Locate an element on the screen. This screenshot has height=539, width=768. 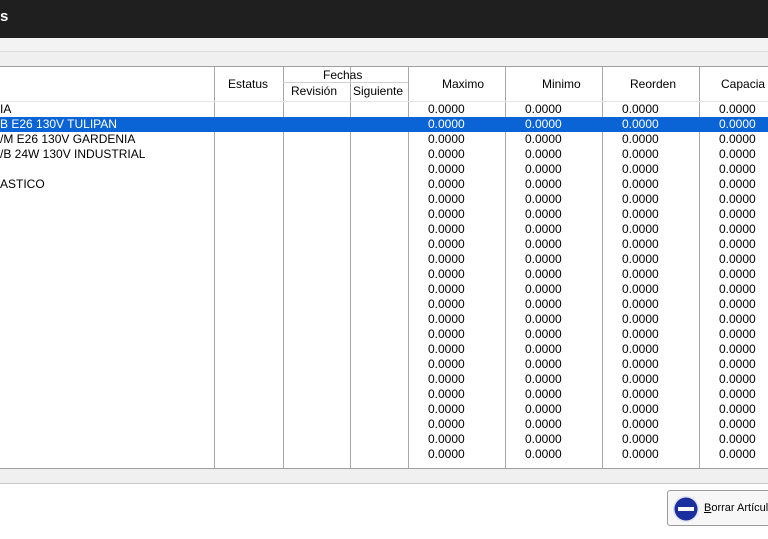
col-header-siguiente: Siguiente is located at coordinates (378, 91).